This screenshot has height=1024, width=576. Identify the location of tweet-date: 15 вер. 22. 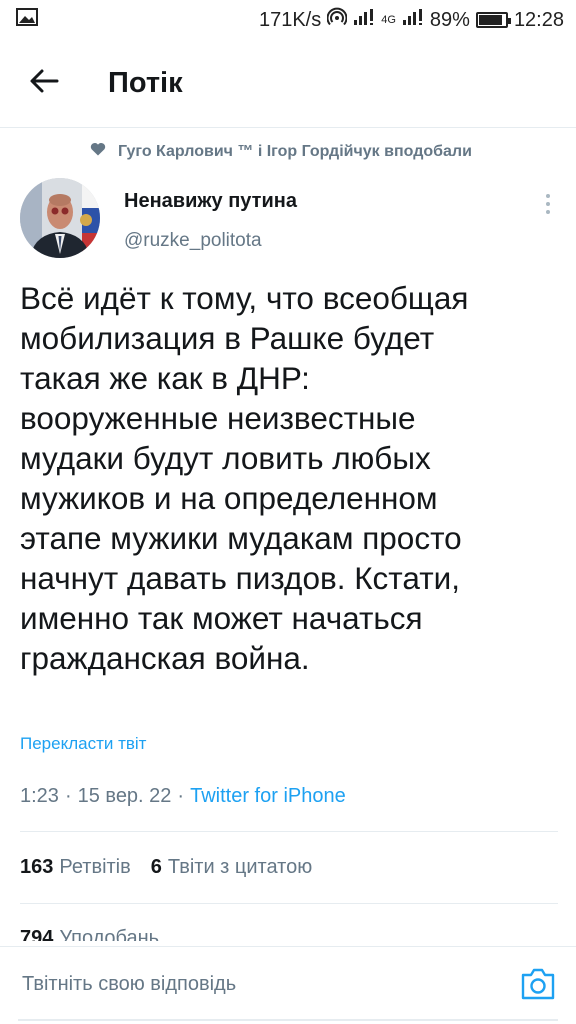
(124, 796).